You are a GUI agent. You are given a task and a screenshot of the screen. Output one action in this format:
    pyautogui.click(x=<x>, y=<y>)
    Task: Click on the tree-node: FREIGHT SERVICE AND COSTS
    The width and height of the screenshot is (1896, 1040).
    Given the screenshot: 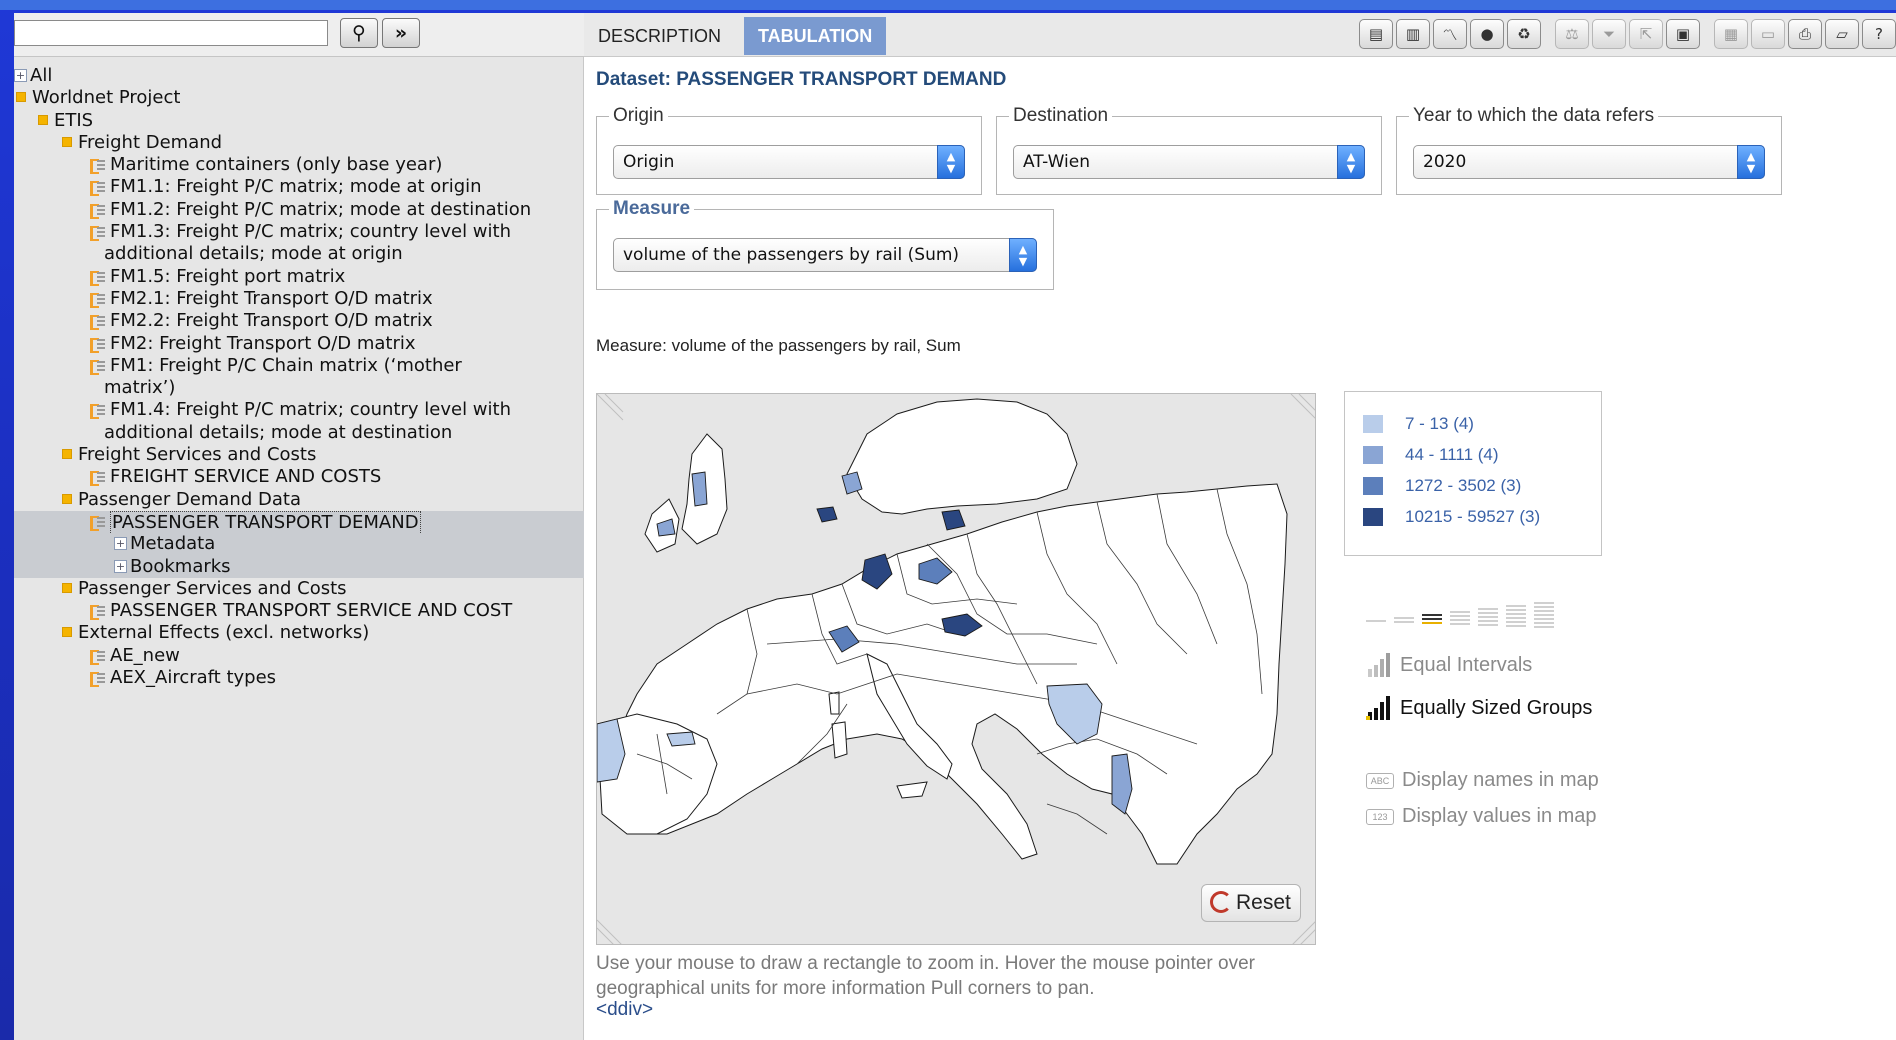 What is the action you would take?
    pyautogui.click(x=299, y=477)
    